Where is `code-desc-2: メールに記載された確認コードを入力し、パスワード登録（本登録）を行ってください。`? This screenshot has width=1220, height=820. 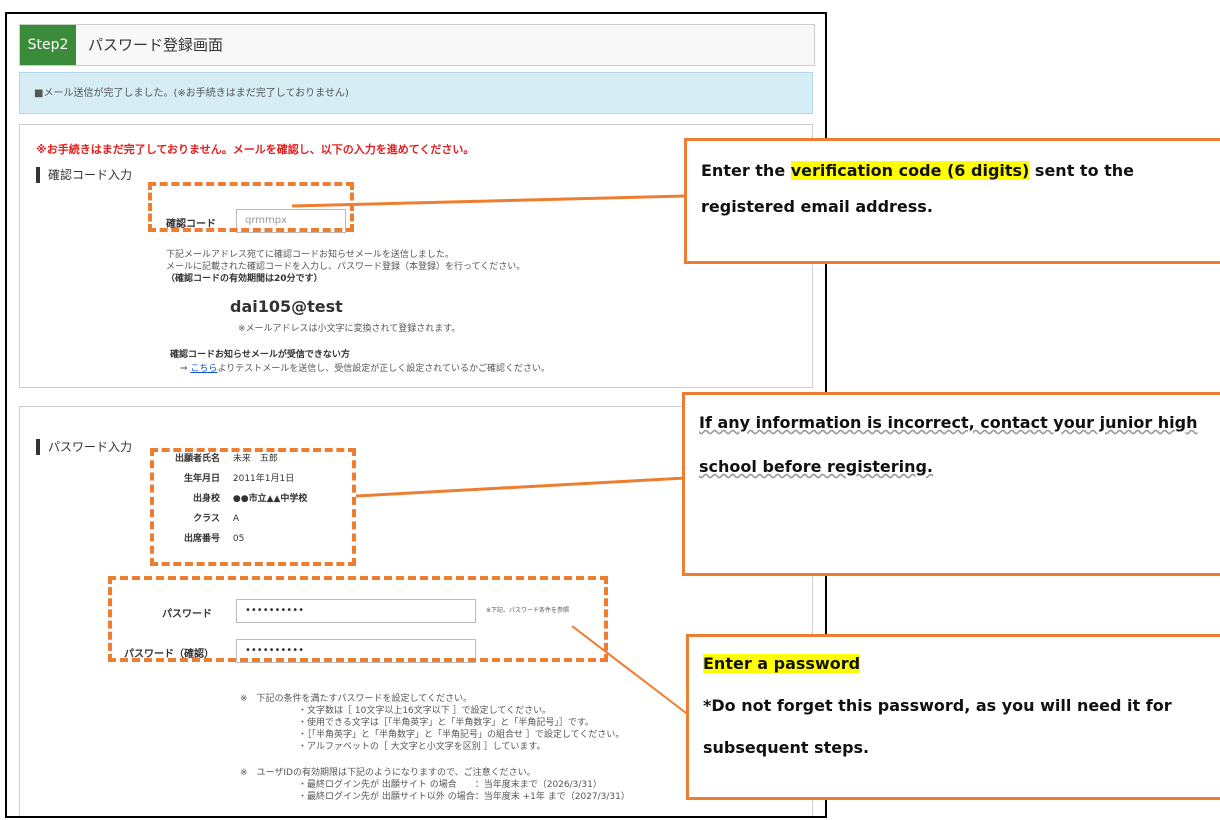
code-desc-2: メールに記載された確認コードを入力し、パスワード登録（本登録）を行ってください。 is located at coordinates (346, 267).